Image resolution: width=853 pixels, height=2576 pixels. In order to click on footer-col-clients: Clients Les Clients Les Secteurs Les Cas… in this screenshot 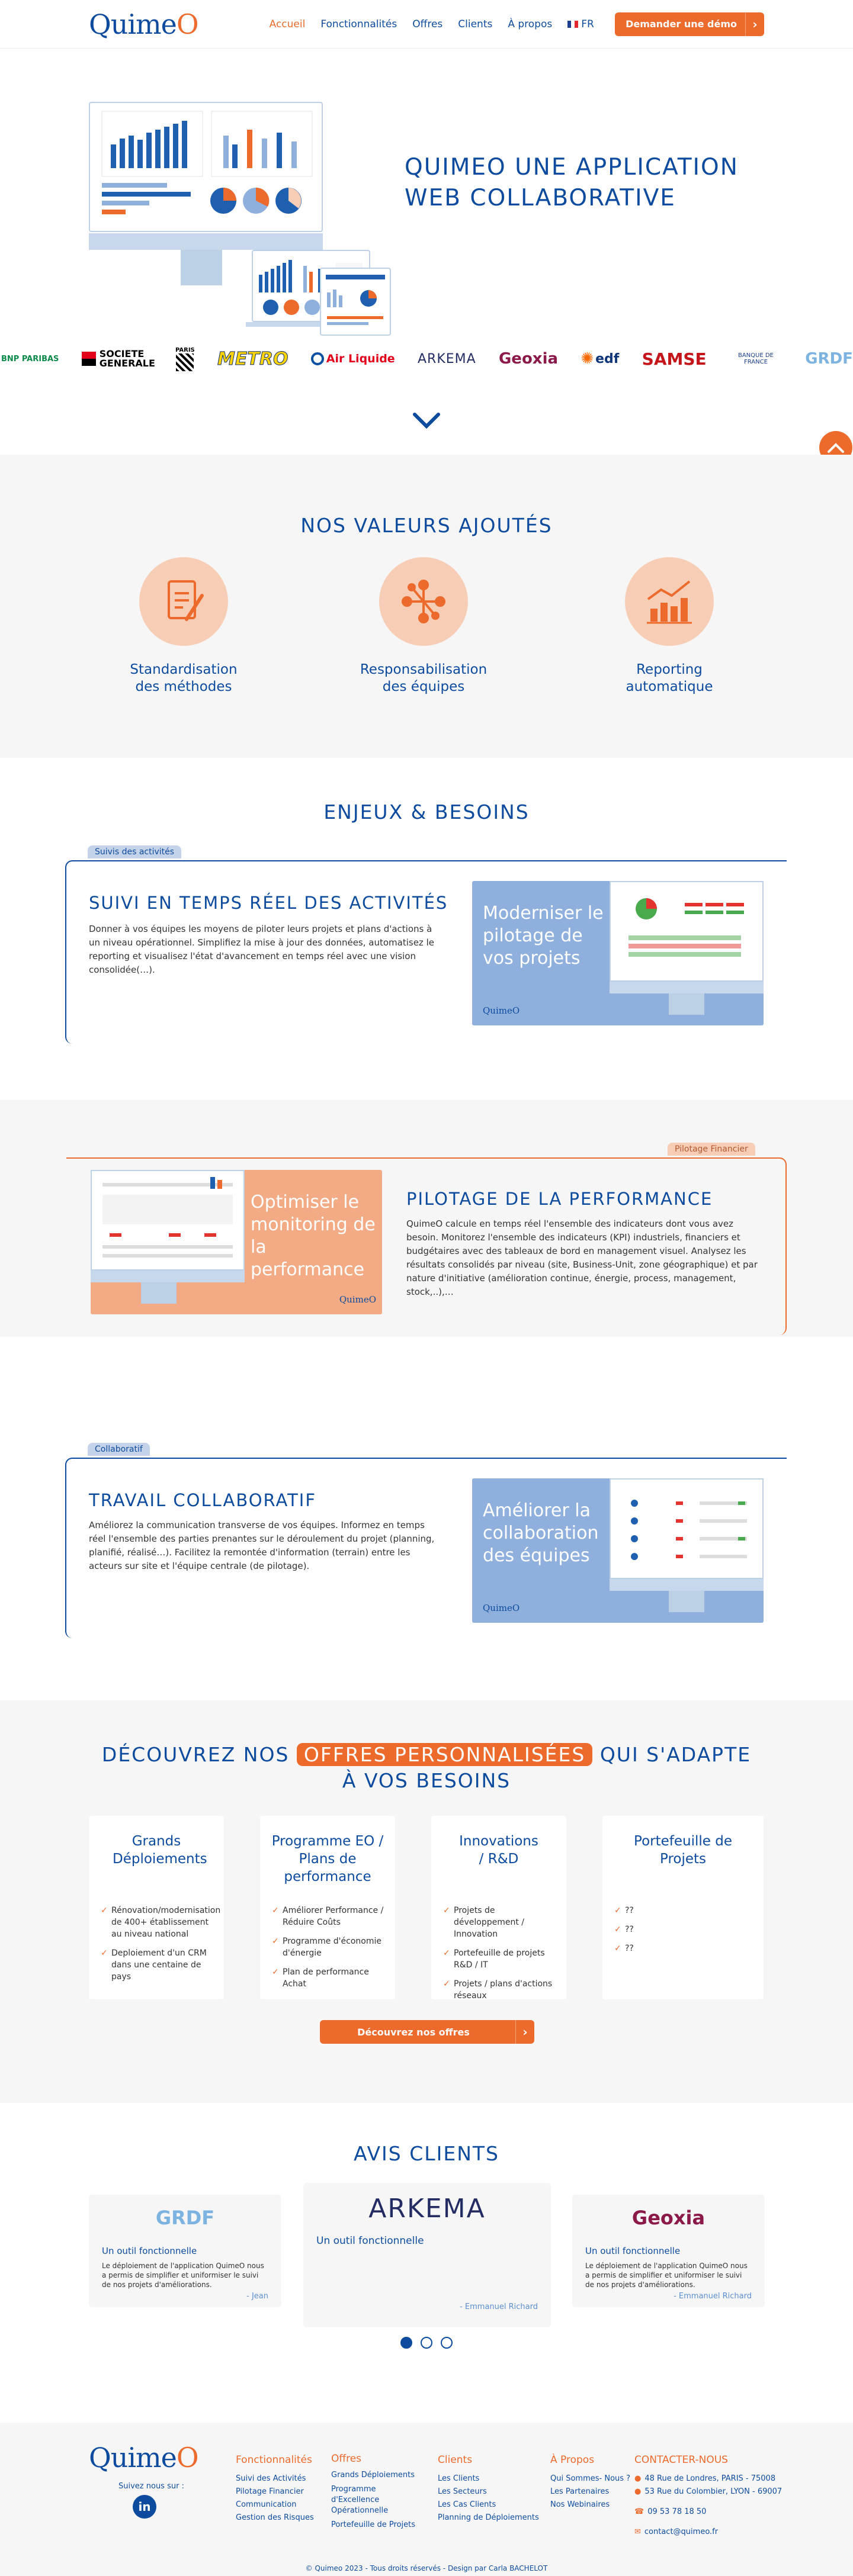, I will do `click(488, 2489)`.